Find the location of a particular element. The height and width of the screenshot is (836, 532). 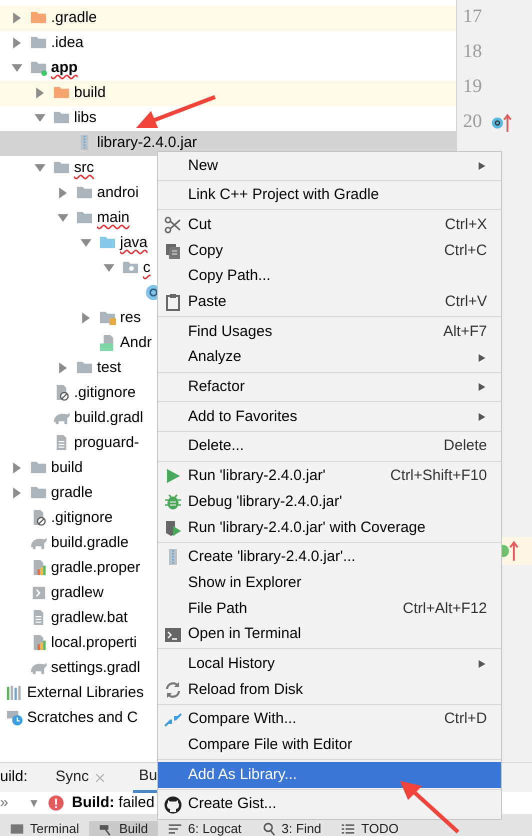

tool-window-button: TODO is located at coordinates (370, 828).